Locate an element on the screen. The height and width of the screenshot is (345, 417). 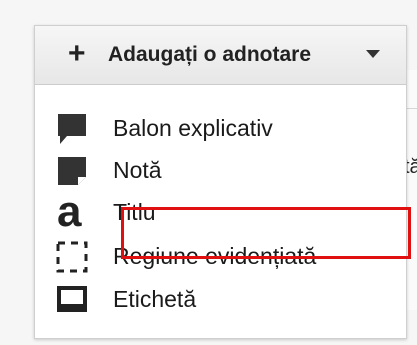
label-icon is located at coordinates (72, 299).